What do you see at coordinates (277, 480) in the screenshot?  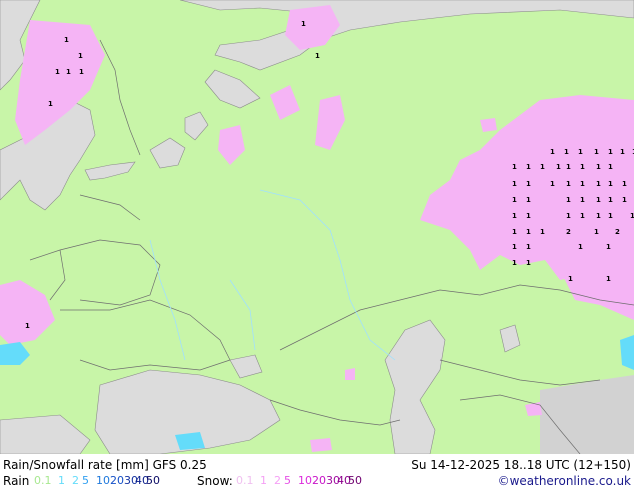 I see `snow-legend-item: 2` at bounding box center [277, 480].